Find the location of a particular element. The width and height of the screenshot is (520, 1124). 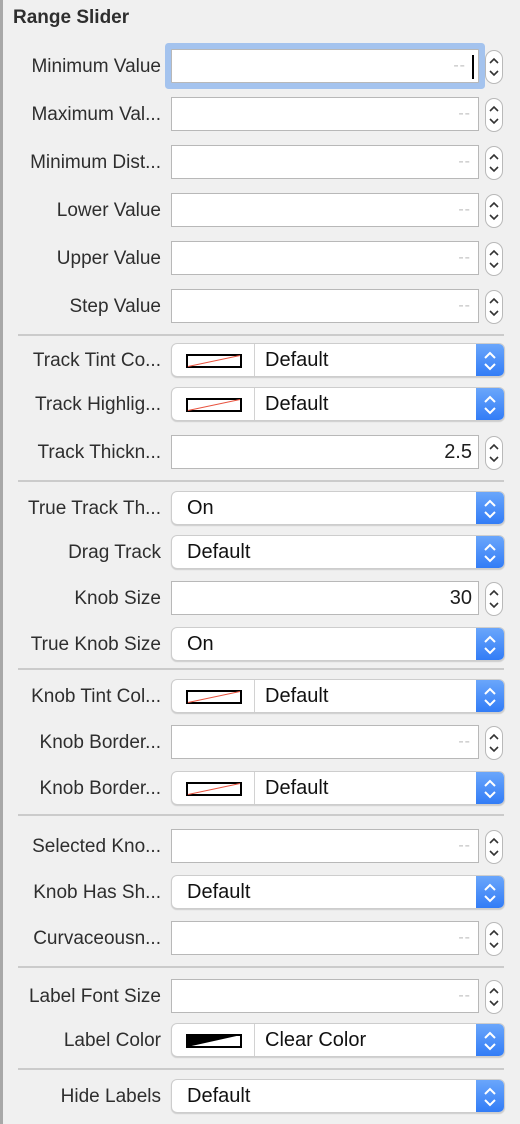

property-row-true-knob-size: True Knob Size On is located at coordinates (260, 645).